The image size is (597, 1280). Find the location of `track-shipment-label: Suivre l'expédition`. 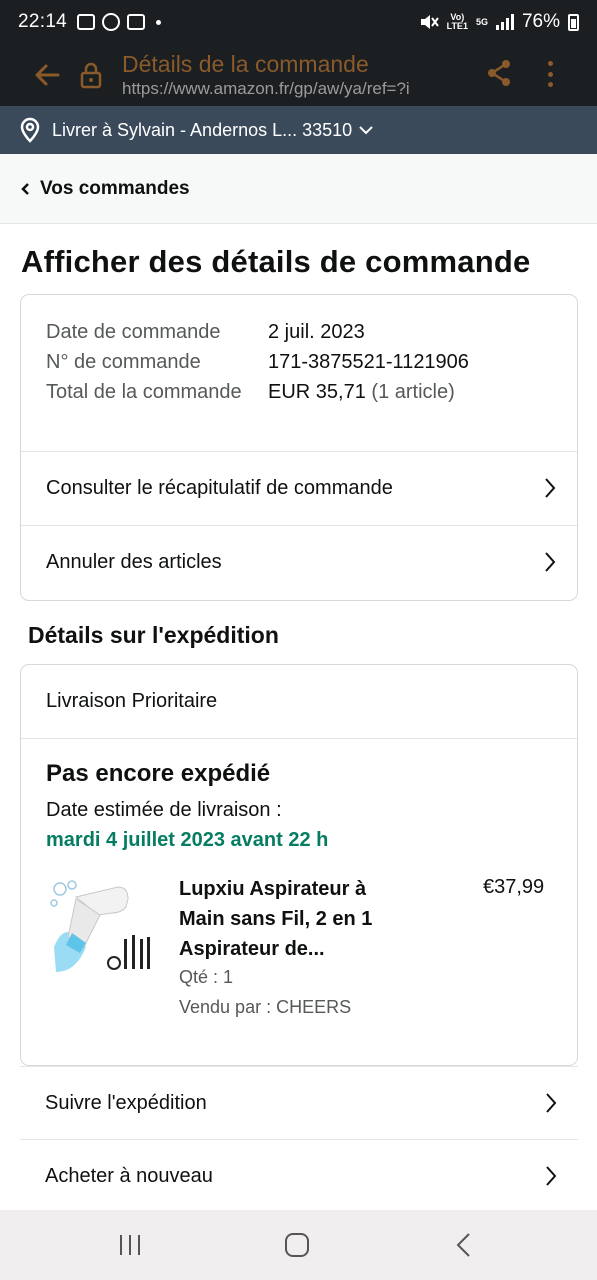

track-shipment-label: Suivre l'expédition is located at coordinates (126, 1103).